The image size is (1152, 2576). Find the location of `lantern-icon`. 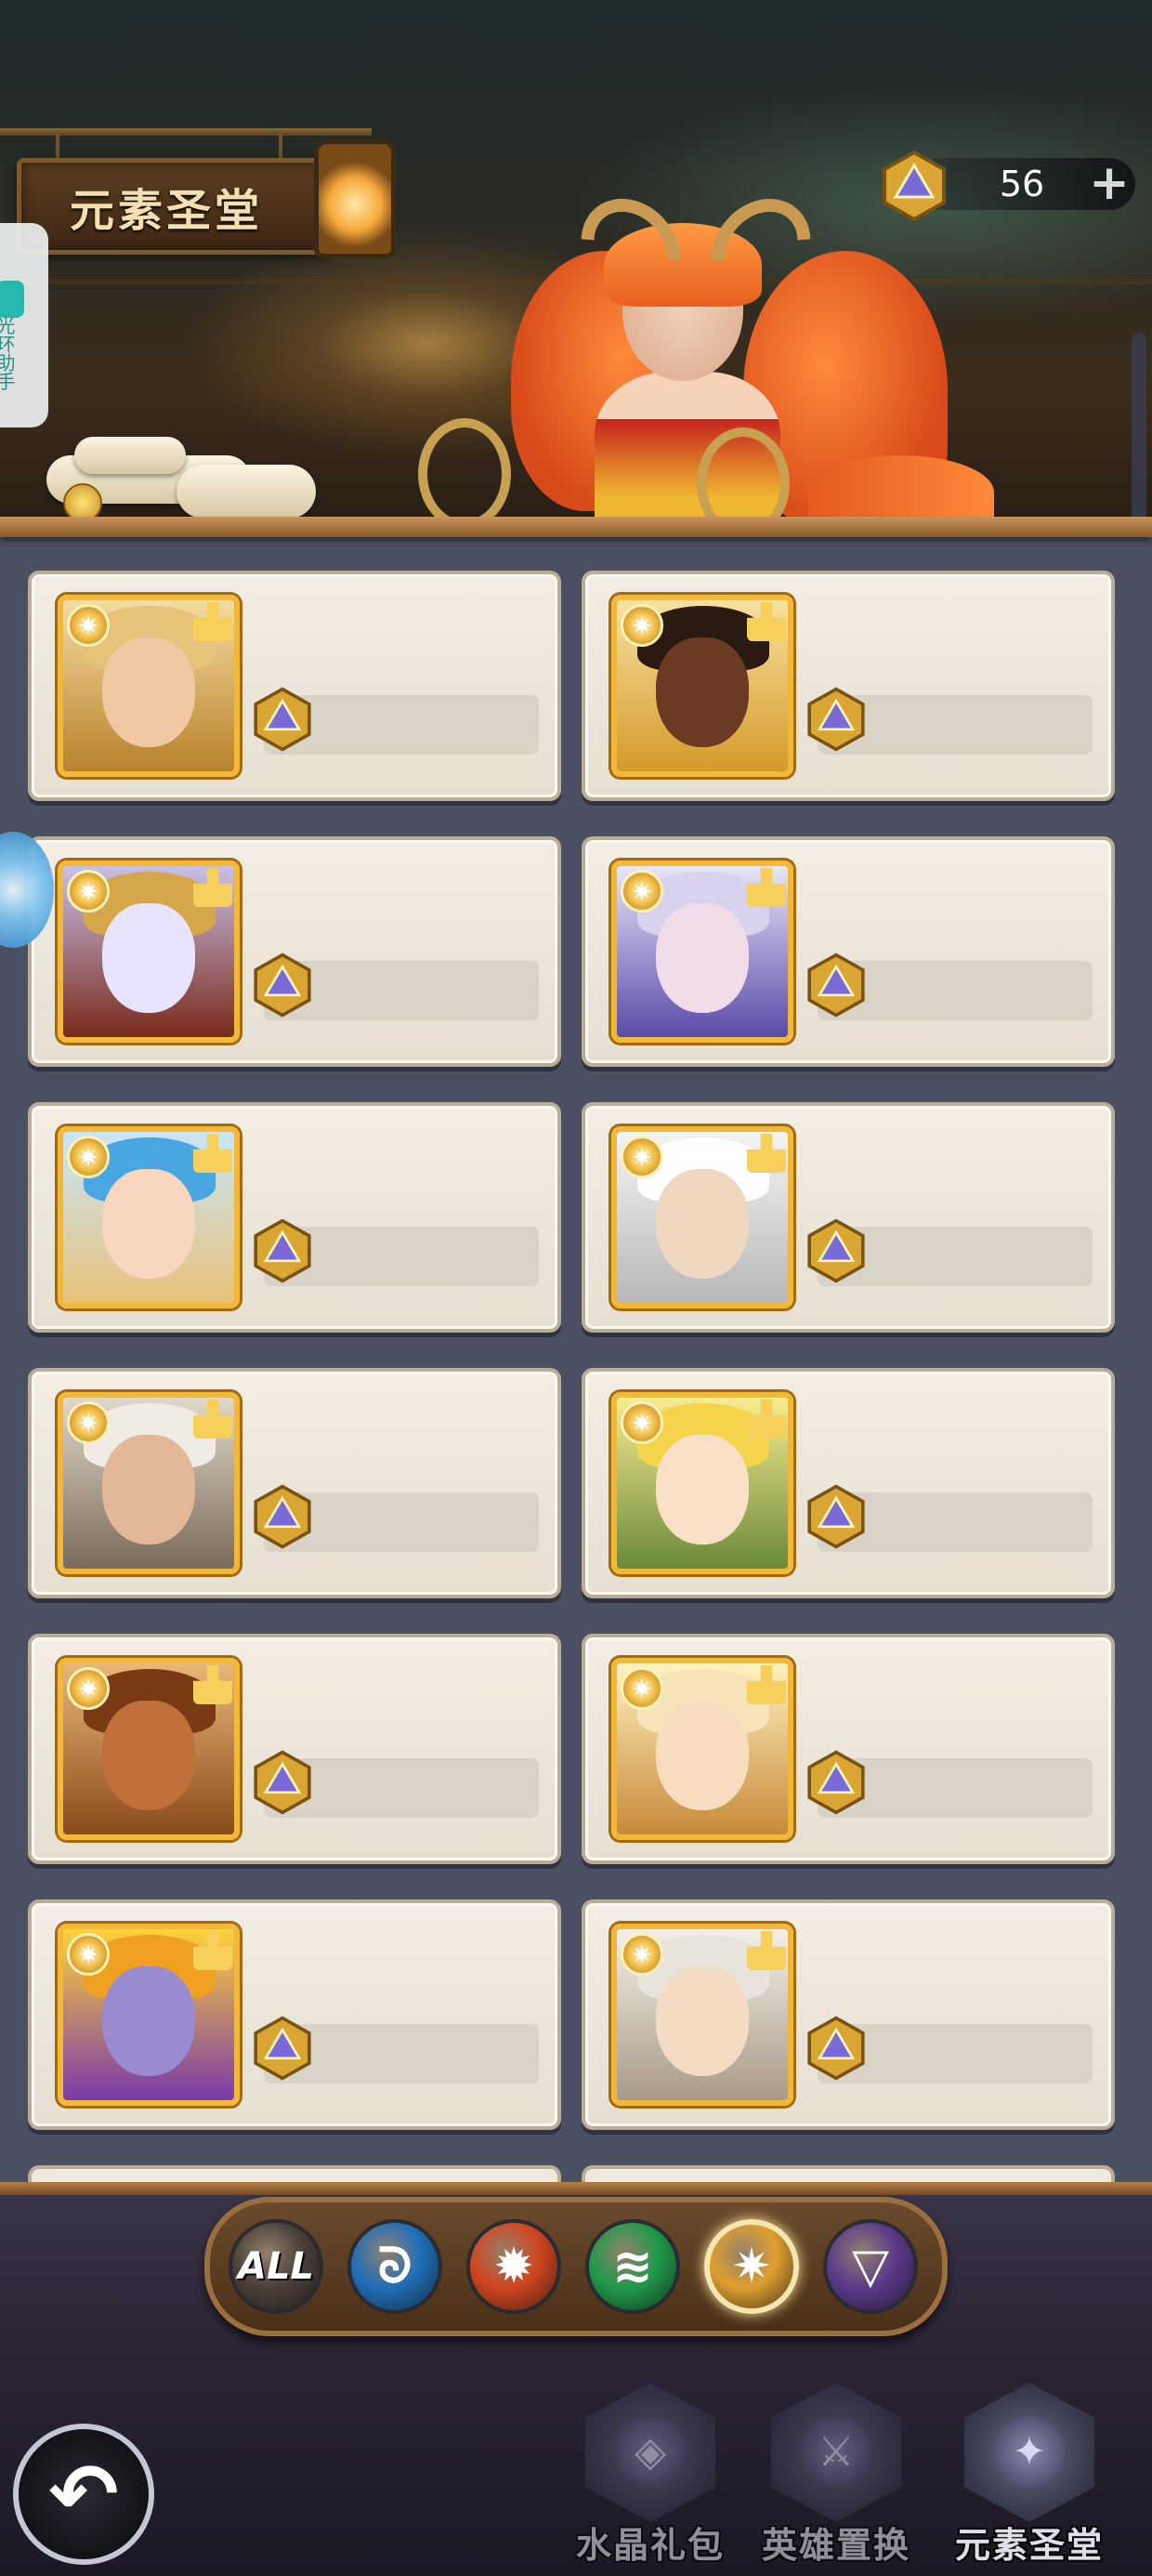

lantern-icon is located at coordinates (355, 198).